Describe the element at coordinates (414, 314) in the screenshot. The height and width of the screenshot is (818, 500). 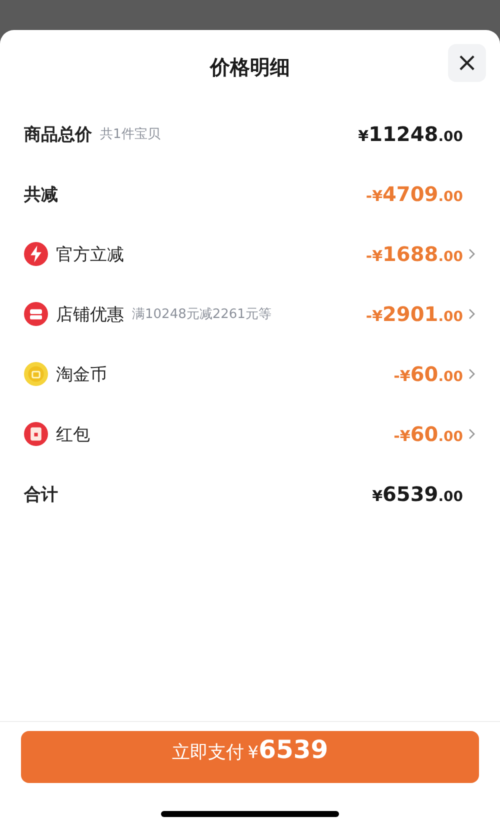
I see `price-text: -¥2901.00` at that location.